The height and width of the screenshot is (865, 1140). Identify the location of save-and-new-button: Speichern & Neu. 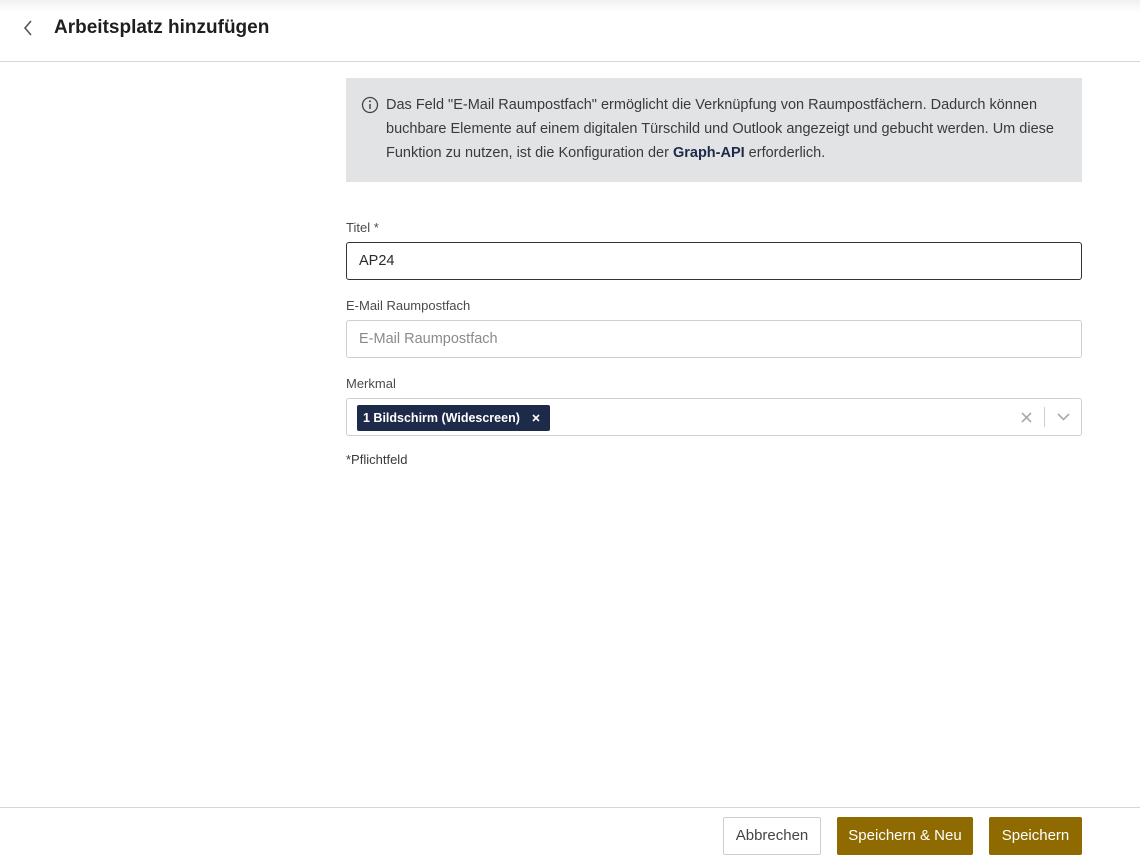
(905, 836).